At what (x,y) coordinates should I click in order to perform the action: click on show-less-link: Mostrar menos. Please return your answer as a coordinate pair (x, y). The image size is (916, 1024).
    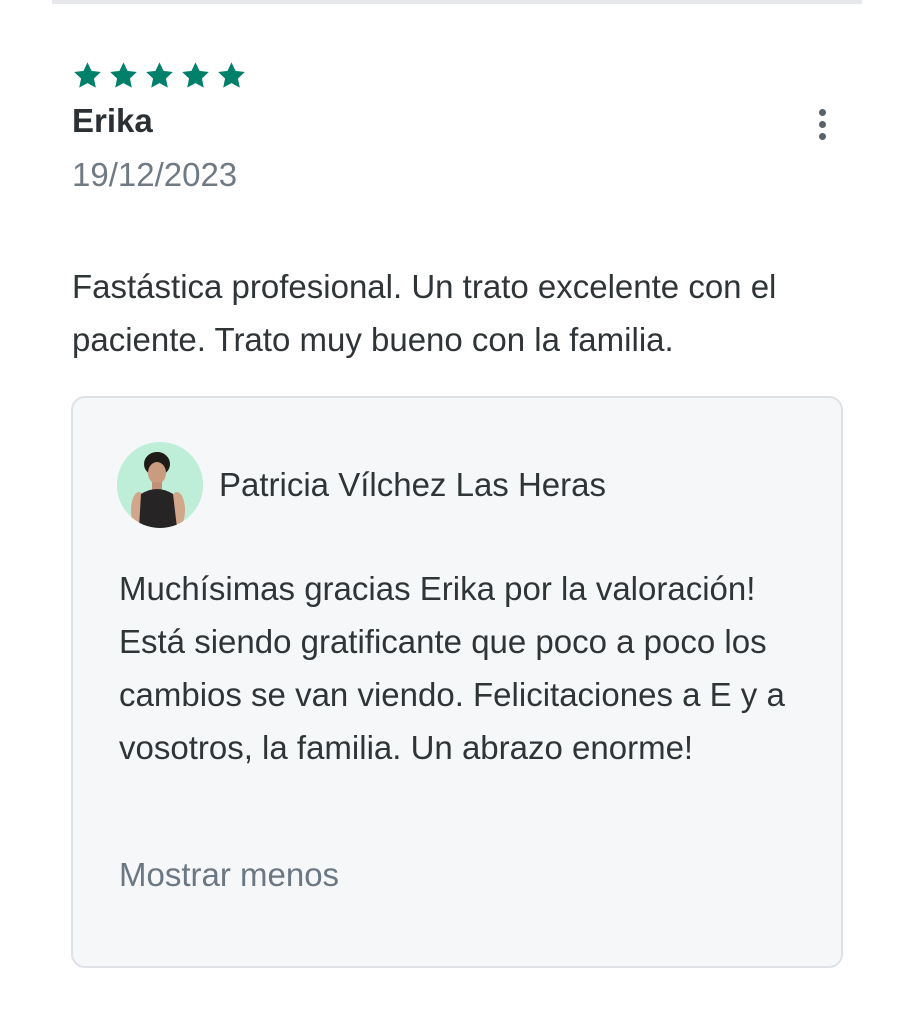
    Looking at the image, I should click on (229, 875).